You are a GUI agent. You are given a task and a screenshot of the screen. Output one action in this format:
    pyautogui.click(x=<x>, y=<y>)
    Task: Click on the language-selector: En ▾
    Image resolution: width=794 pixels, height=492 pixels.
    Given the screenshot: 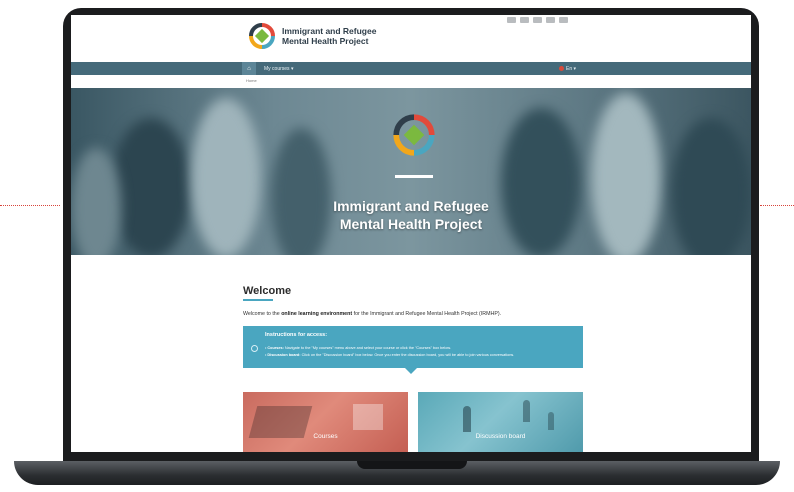 What is the action you would take?
    pyautogui.click(x=567, y=69)
    